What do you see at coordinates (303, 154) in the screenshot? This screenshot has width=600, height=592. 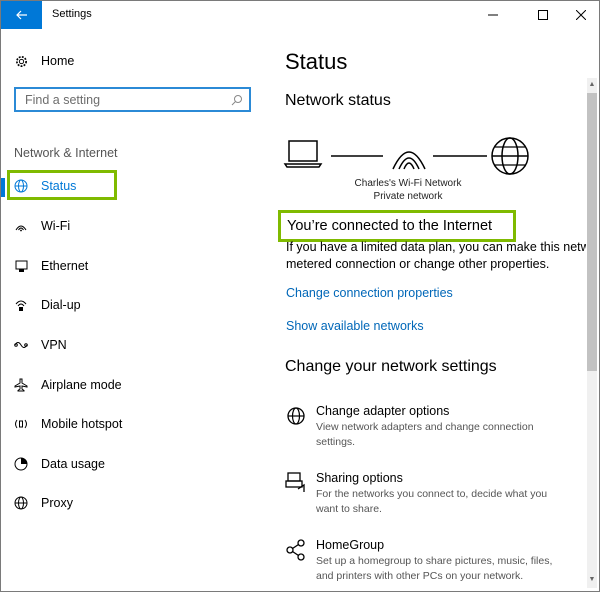 I see `laptop-icon` at bounding box center [303, 154].